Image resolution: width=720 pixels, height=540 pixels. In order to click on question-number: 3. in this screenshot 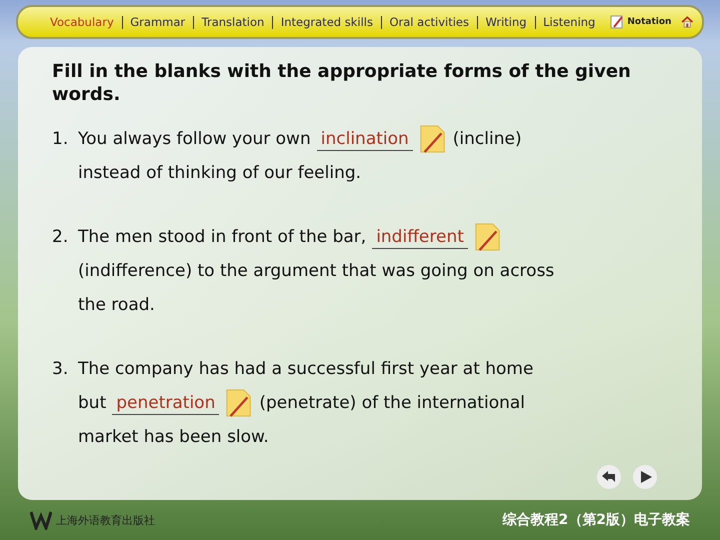, I will do `click(61, 369)`.